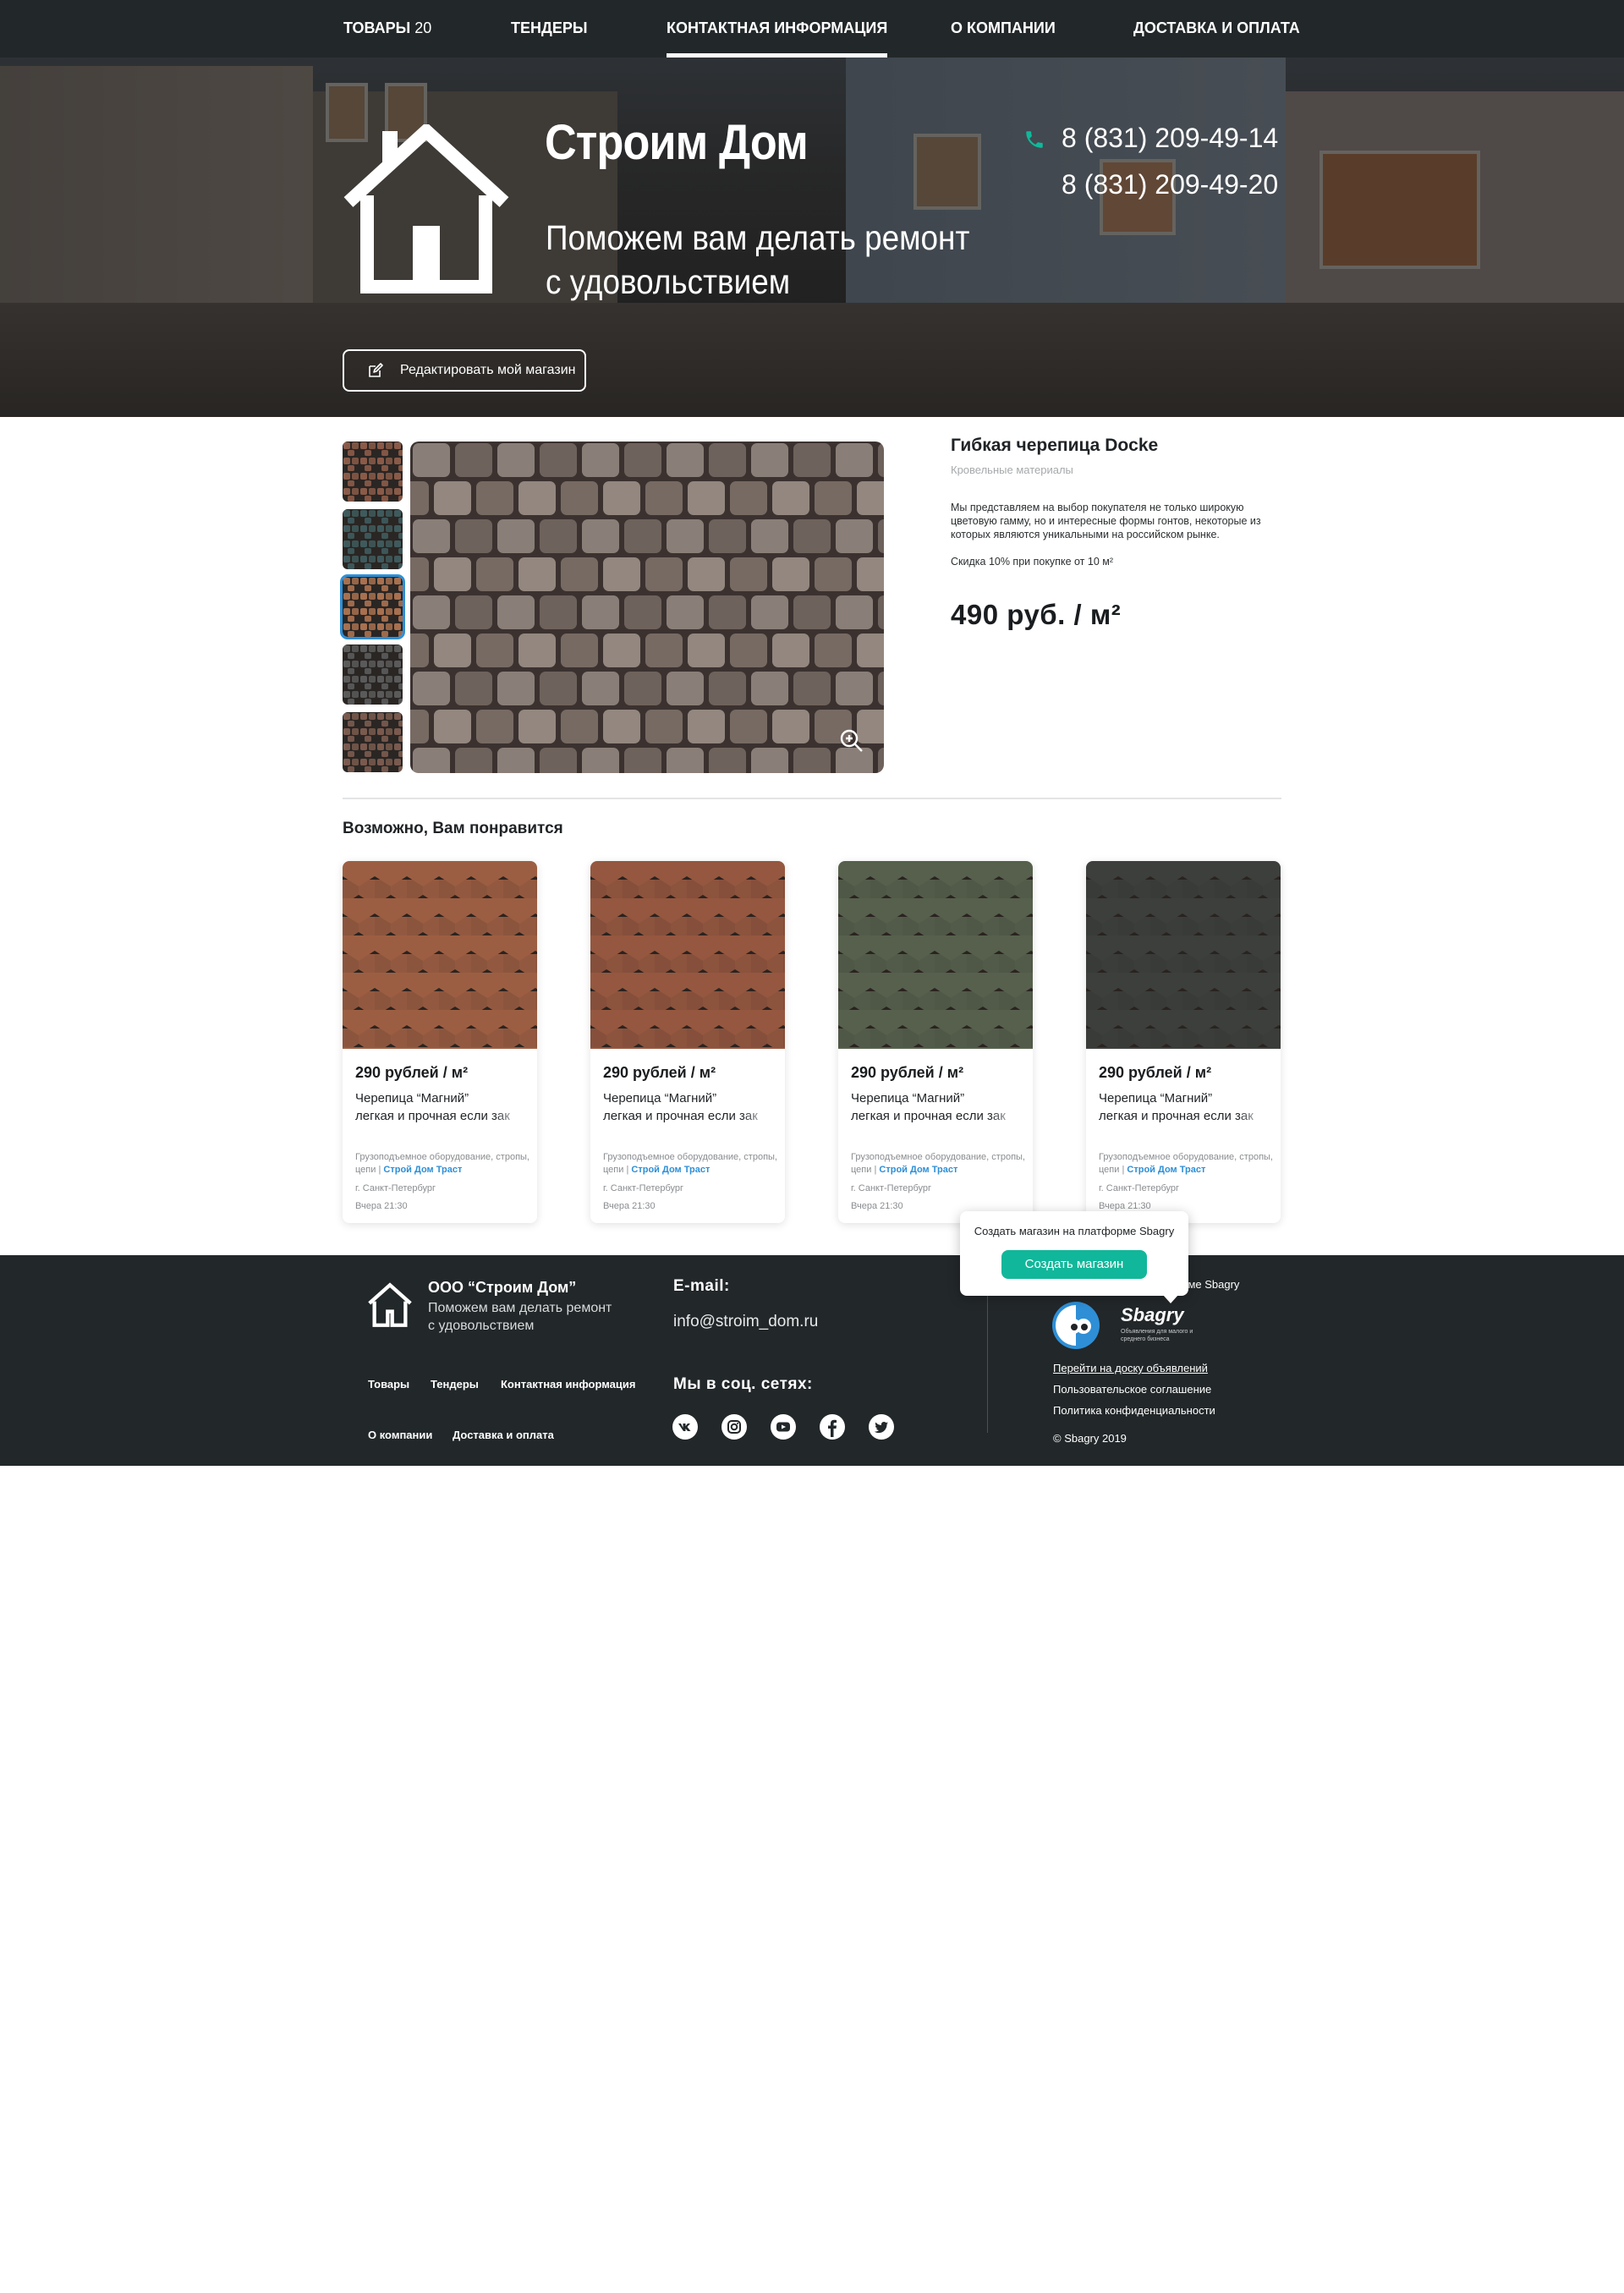 The image size is (1624, 2293). I want to click on facebook-icon, so click(833, 1427).